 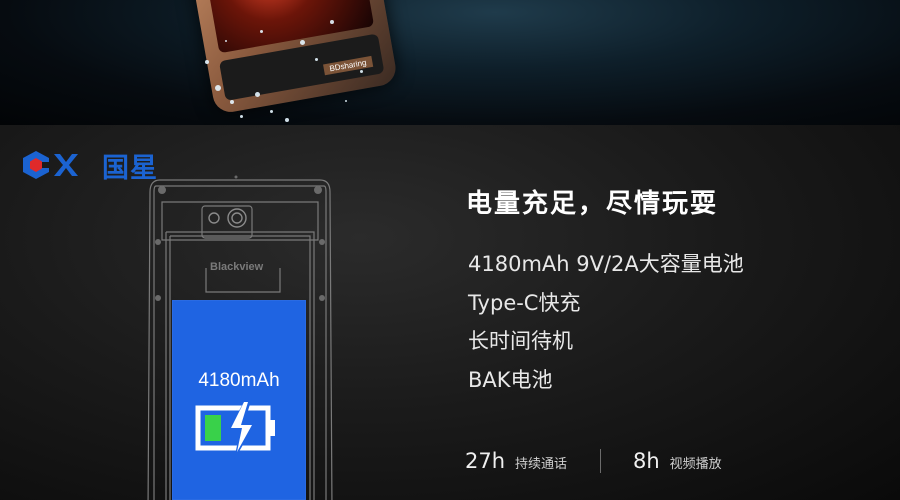 I want to click on battery-capacity-label: 4180mAh, so click(x=239, y=380).